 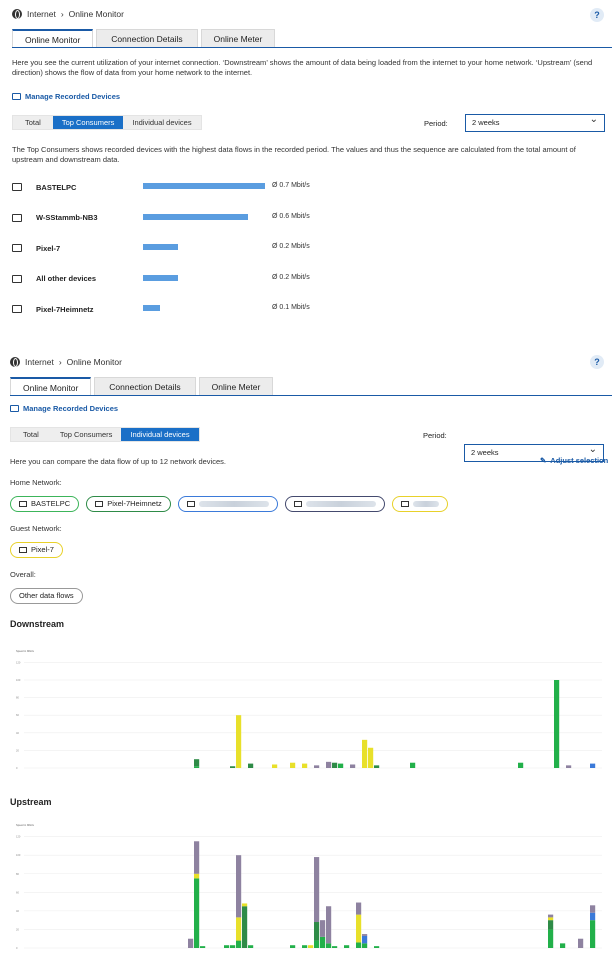 What do you see at coordinates (44, 187) in the screenshot?
I see `device-row: BASTELPC` at bounding box center [44, 187].